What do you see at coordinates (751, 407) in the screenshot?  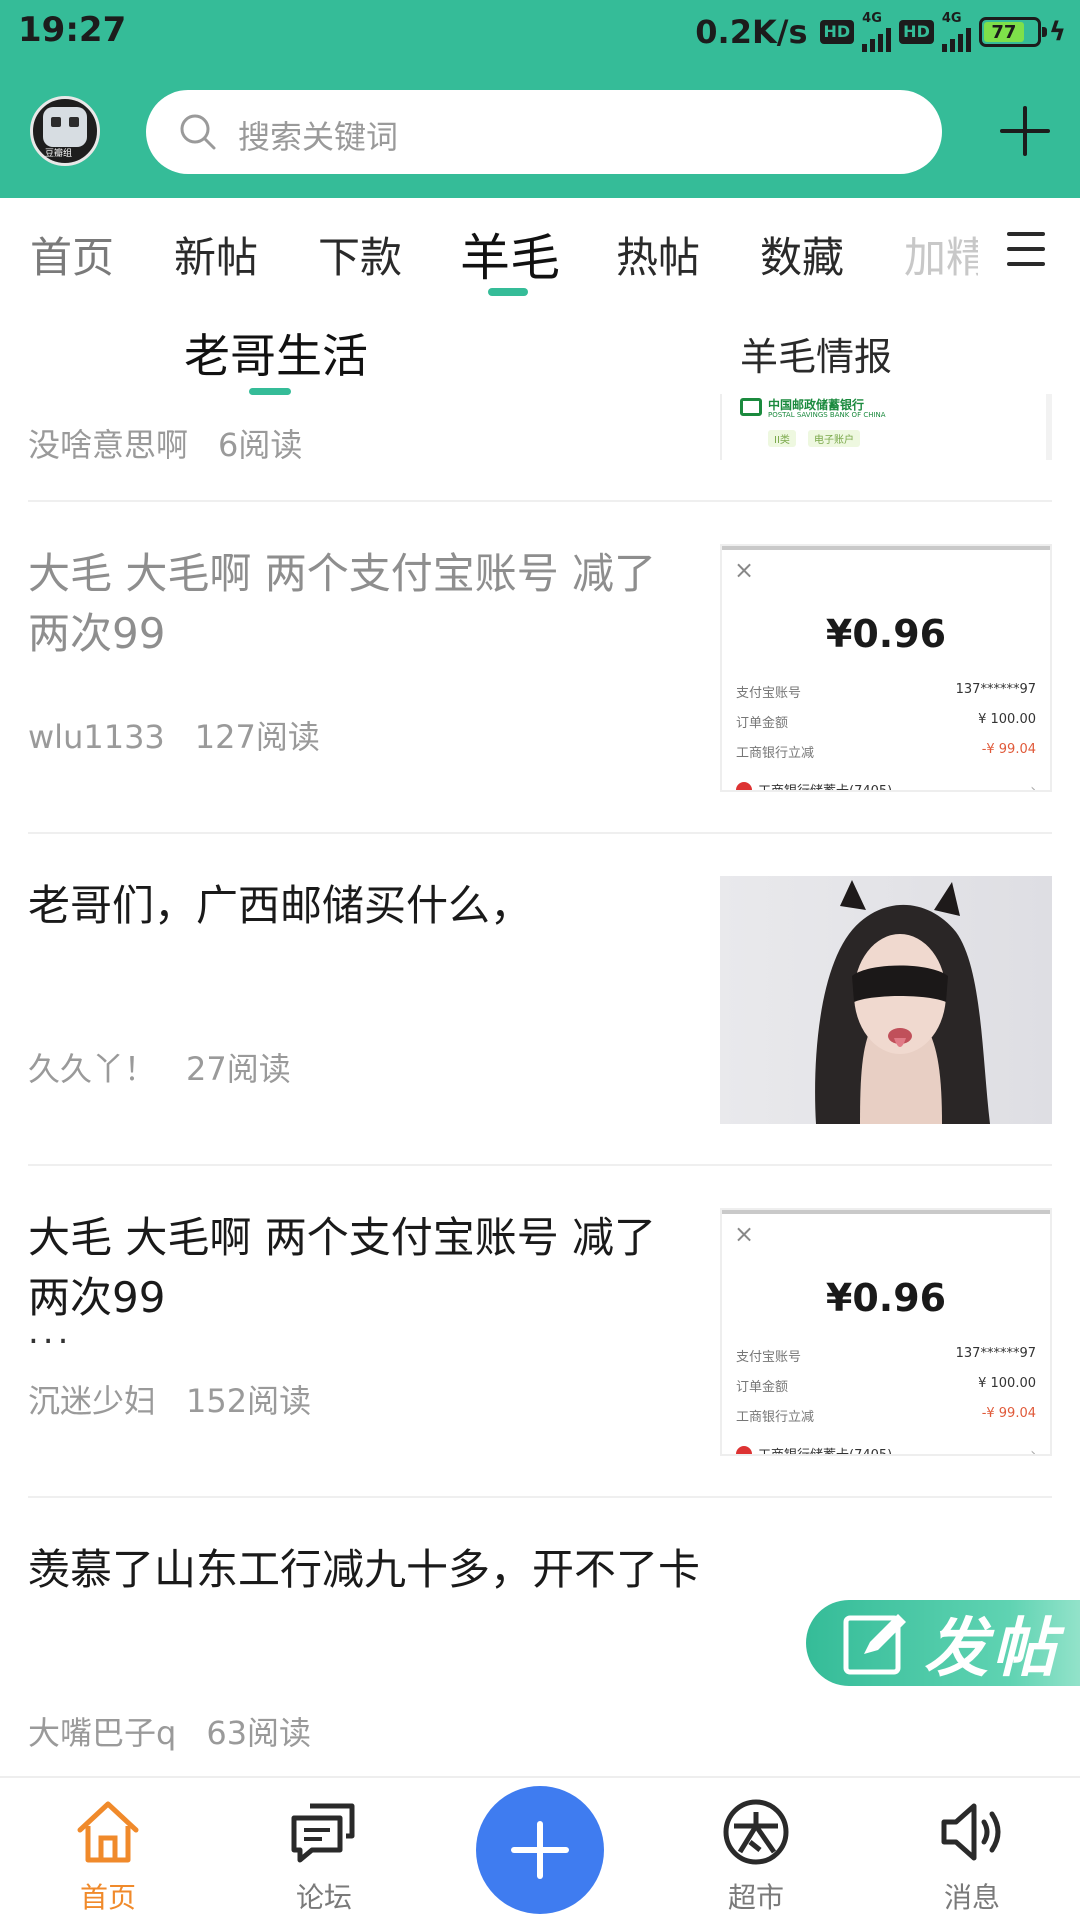 I see `postal-bank-logo` at bounding box center [751, 407].